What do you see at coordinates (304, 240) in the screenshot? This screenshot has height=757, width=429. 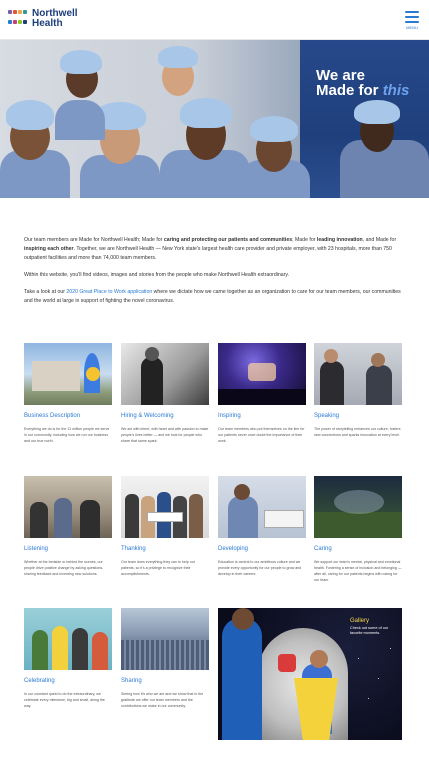 I see `intro-text: ; Made for` at bounding box center [304, 240].